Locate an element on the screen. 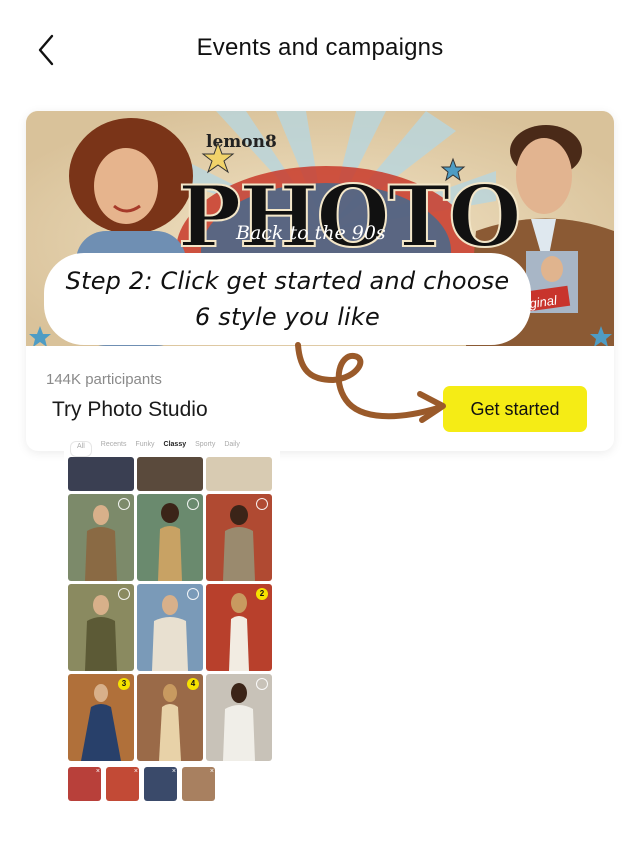 The height and width of the screenshot is (853, 640). step-line-1: Step 2: Click get started and choose is located at coordinates (287, 281).